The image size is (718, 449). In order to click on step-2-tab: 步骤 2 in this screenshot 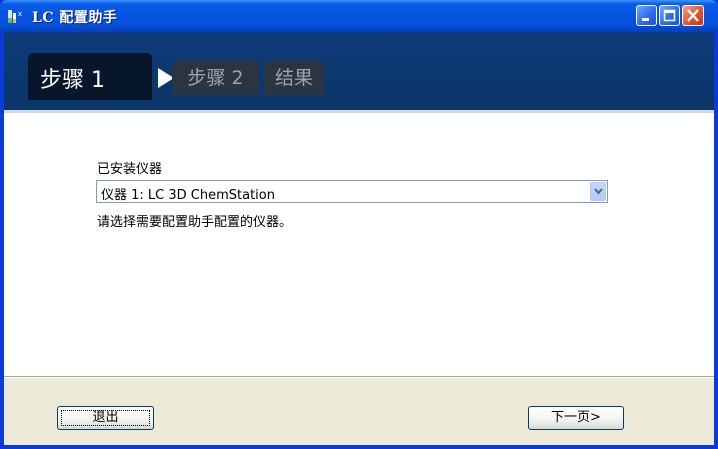, I will do `click(215, 78)`.